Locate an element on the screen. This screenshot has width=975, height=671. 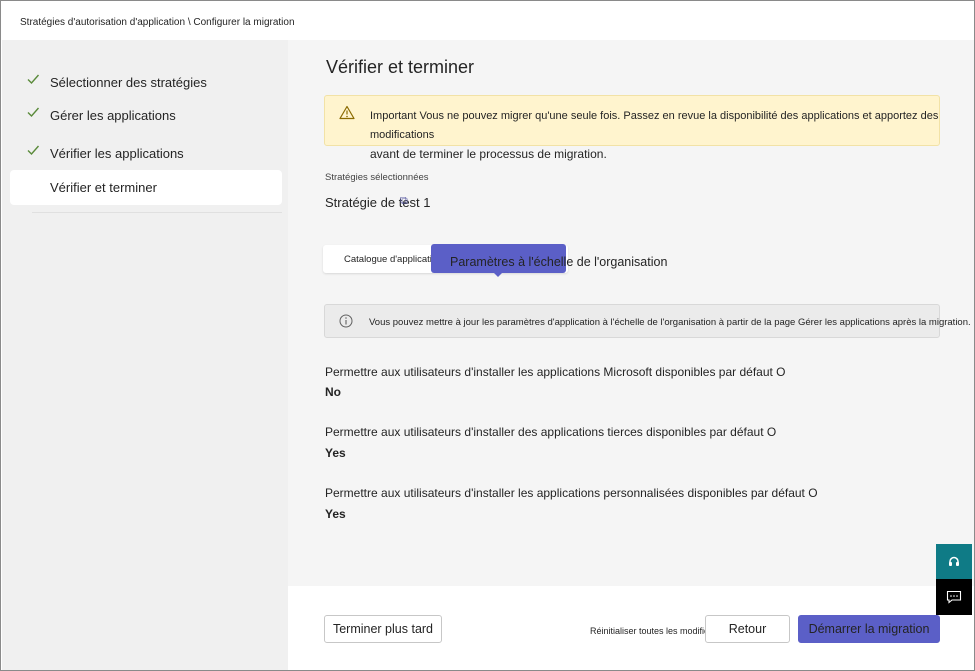
step-review-apps: Vérifier les applications is located at coordinates (146, 153).